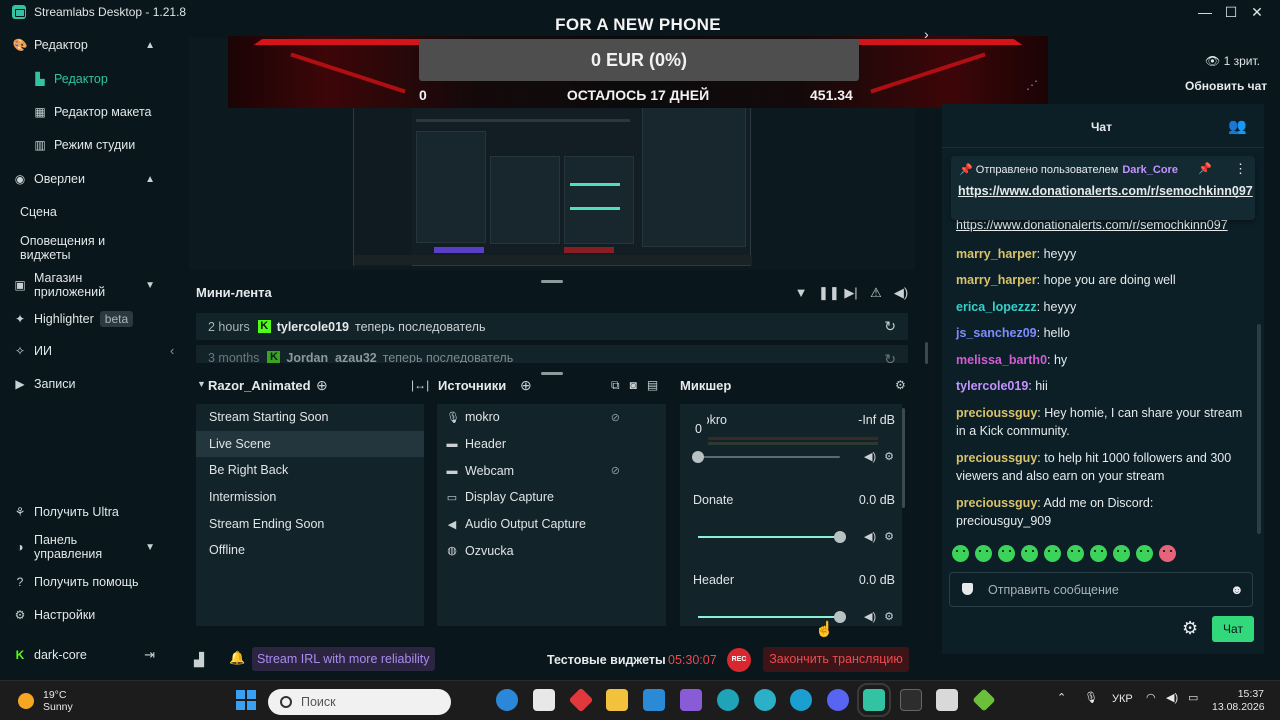 The image size is (1280, 720). I want to click on app-icon, so click(581, 700).